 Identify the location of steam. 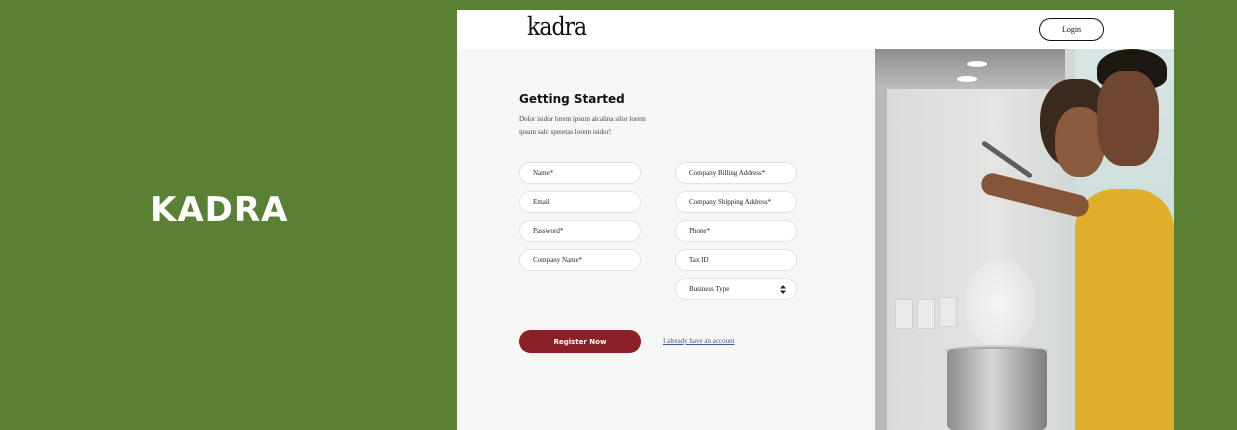
(1000, 304).